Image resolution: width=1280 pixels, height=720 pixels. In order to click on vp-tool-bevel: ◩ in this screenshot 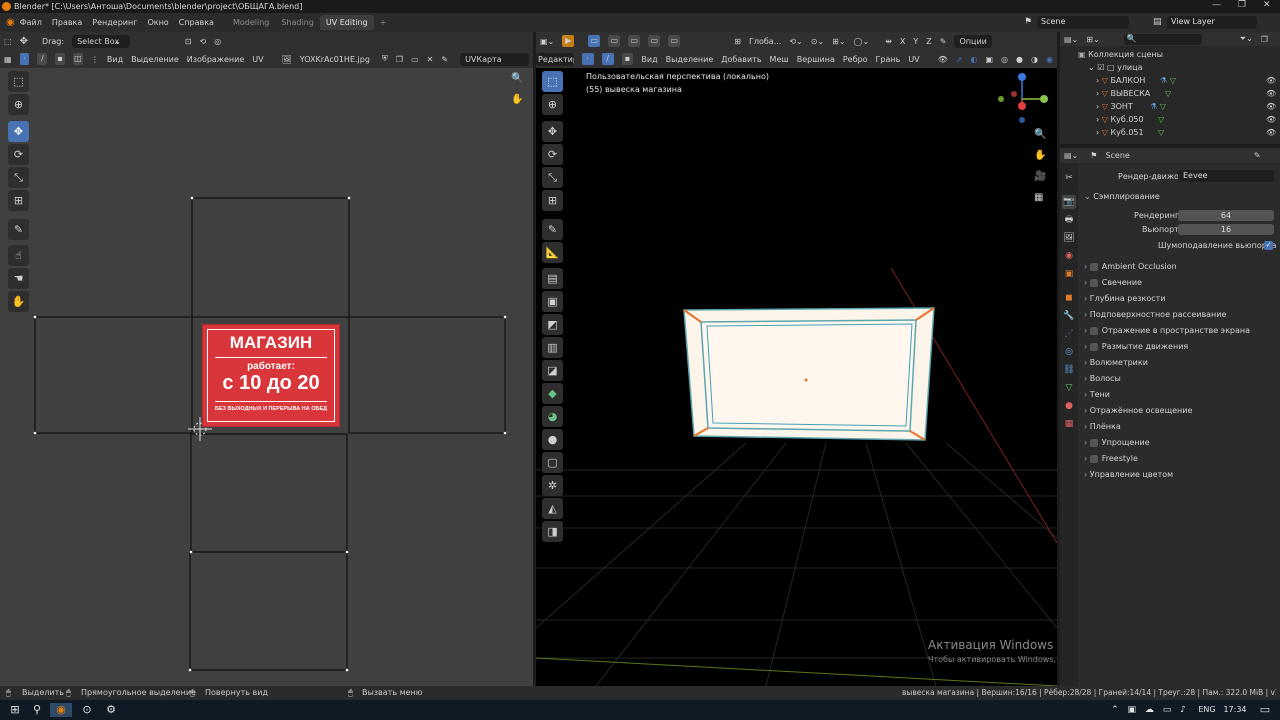, I will do `click(552, 324)`.